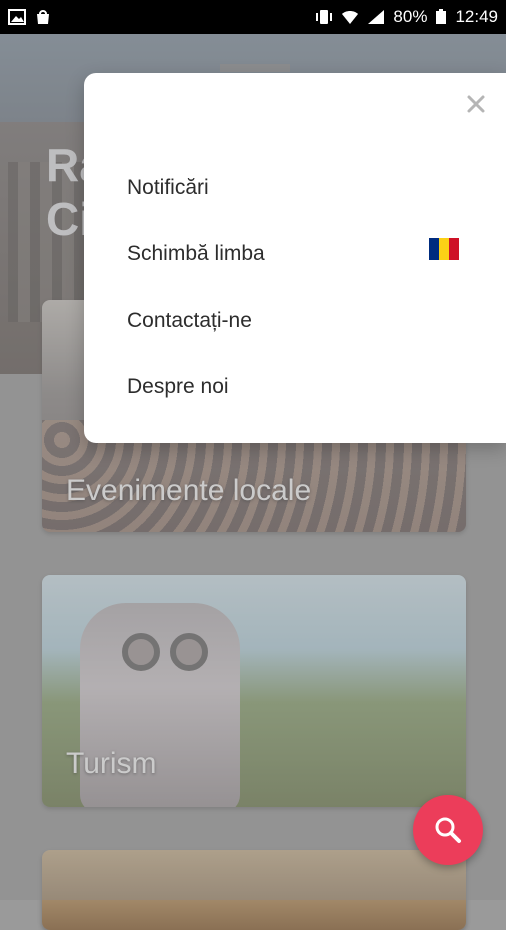 This screenshot has width=506, height=930. What do you see at coordinates (410, 16) in the screenshot?
I see `battery-percent: 80%` at bounding box center [410, 16].